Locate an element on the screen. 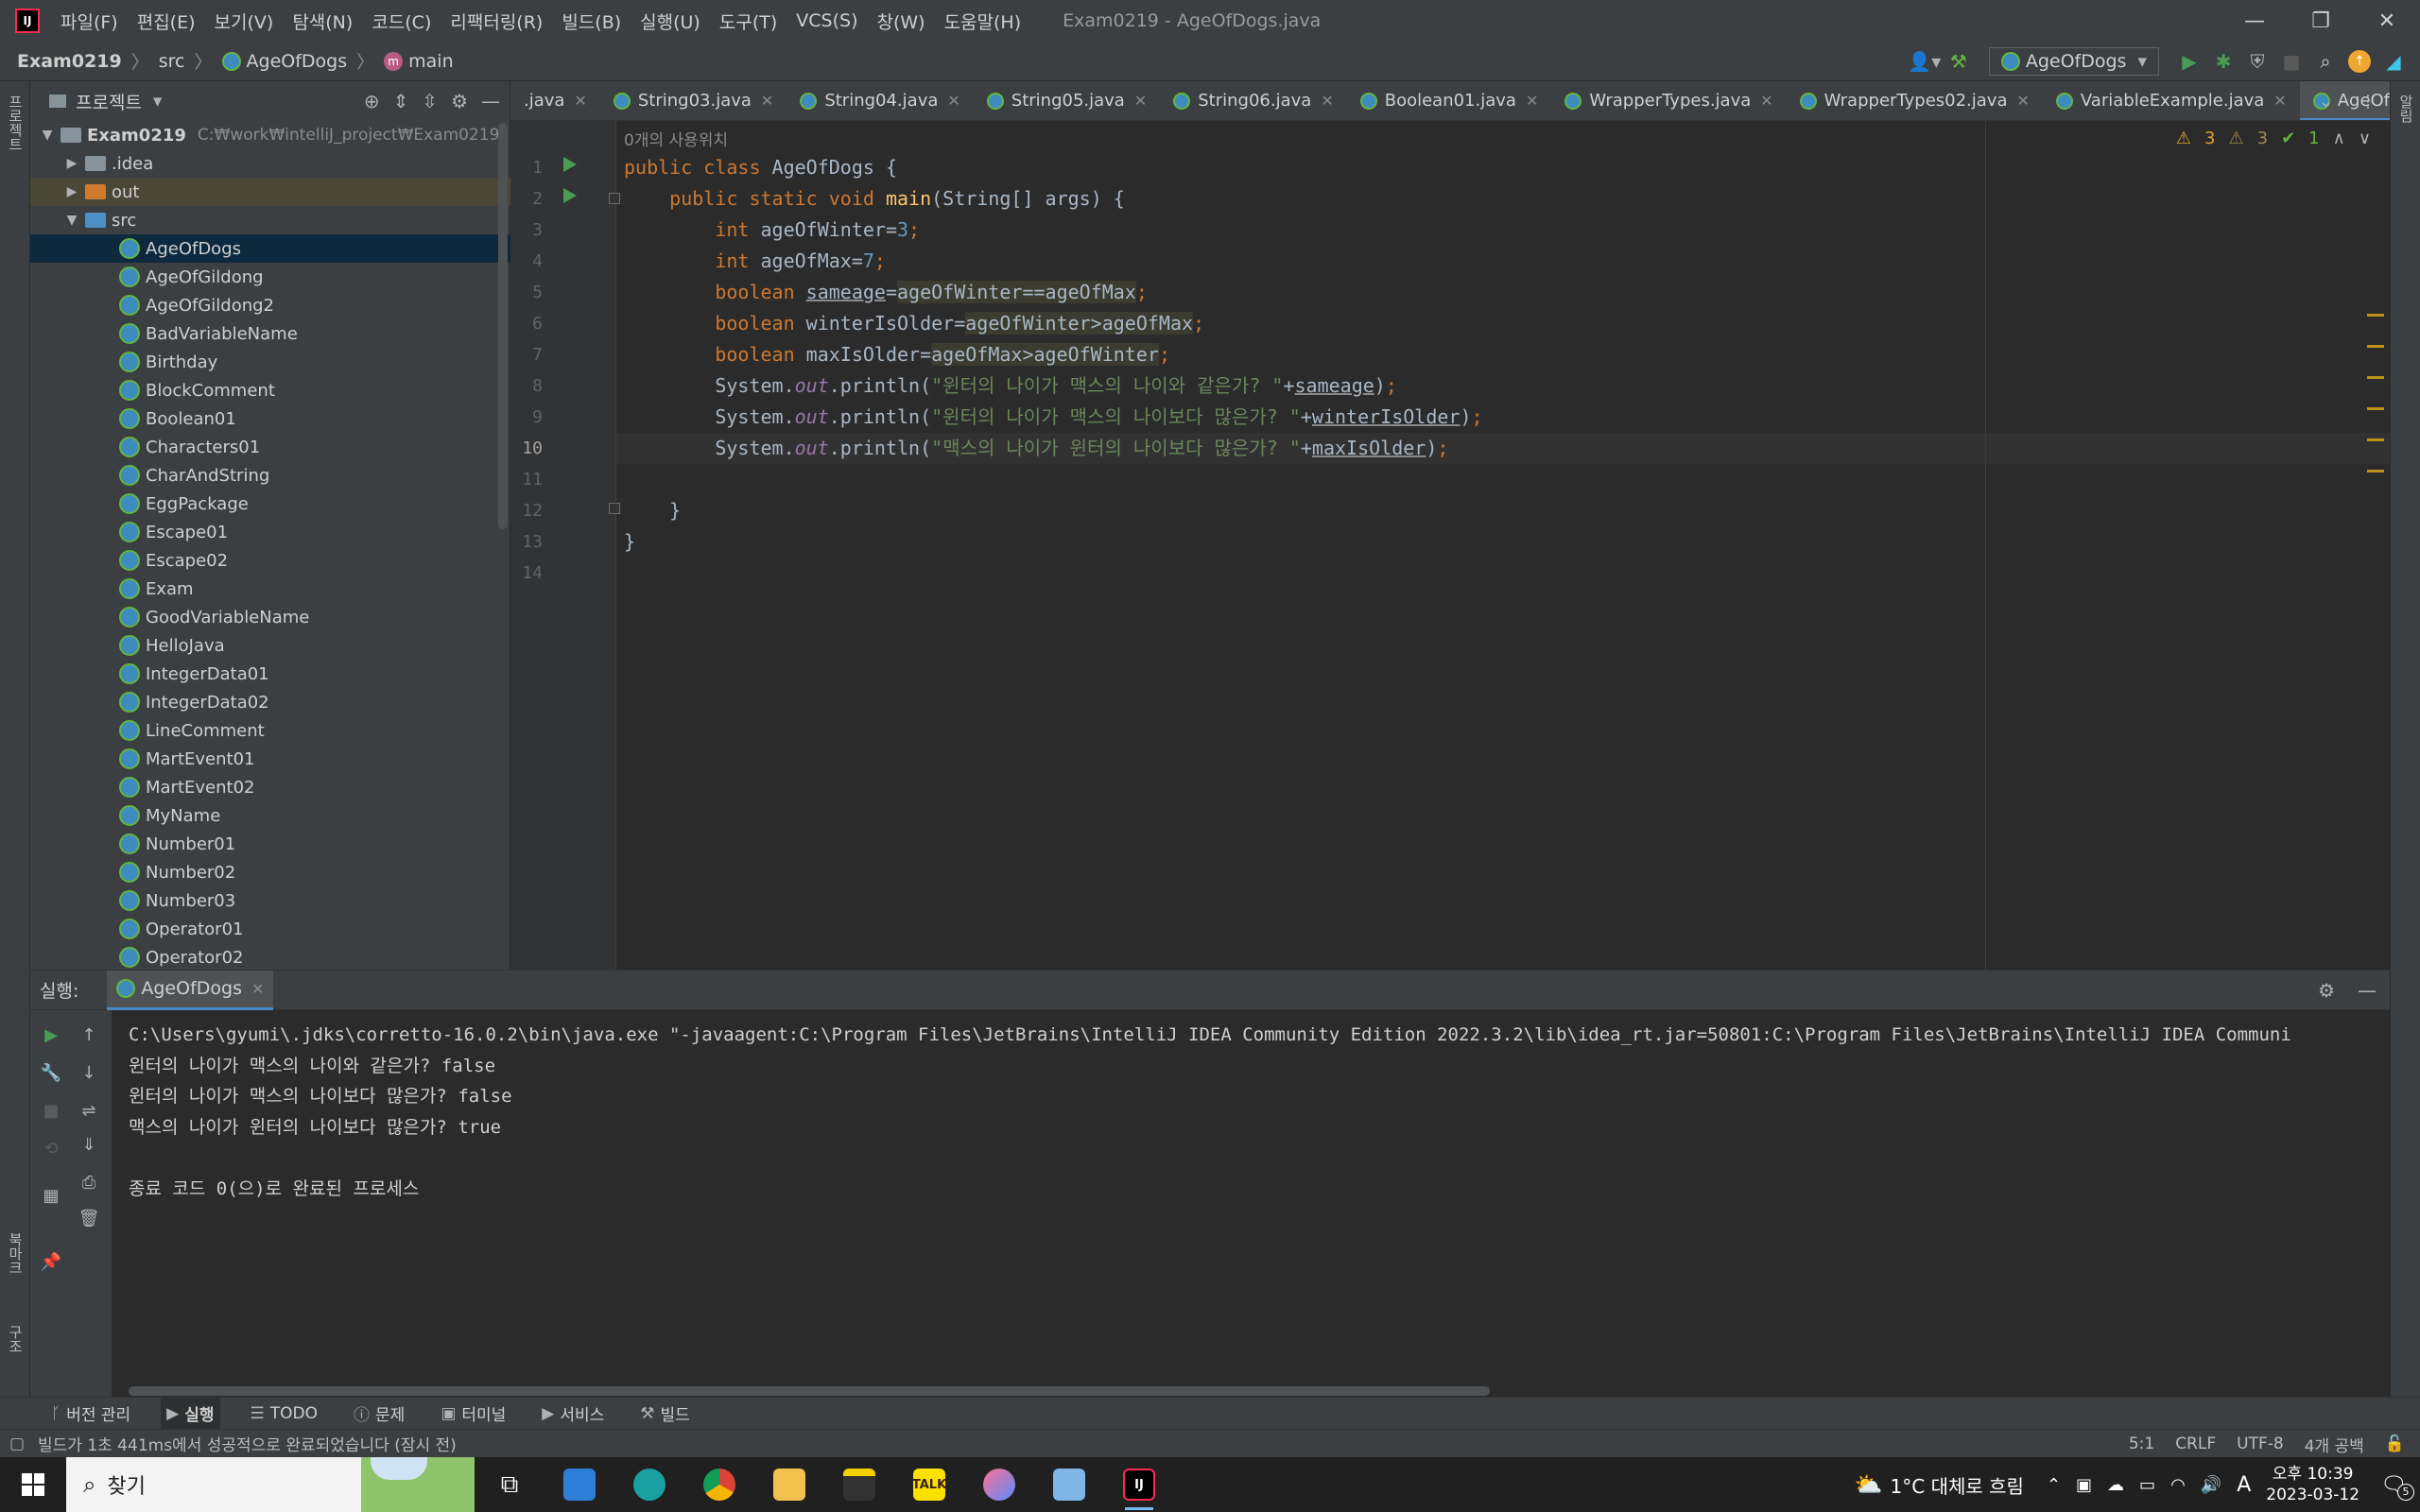  tree-folder-out: ▶ out is located at coordinates (270, 192).